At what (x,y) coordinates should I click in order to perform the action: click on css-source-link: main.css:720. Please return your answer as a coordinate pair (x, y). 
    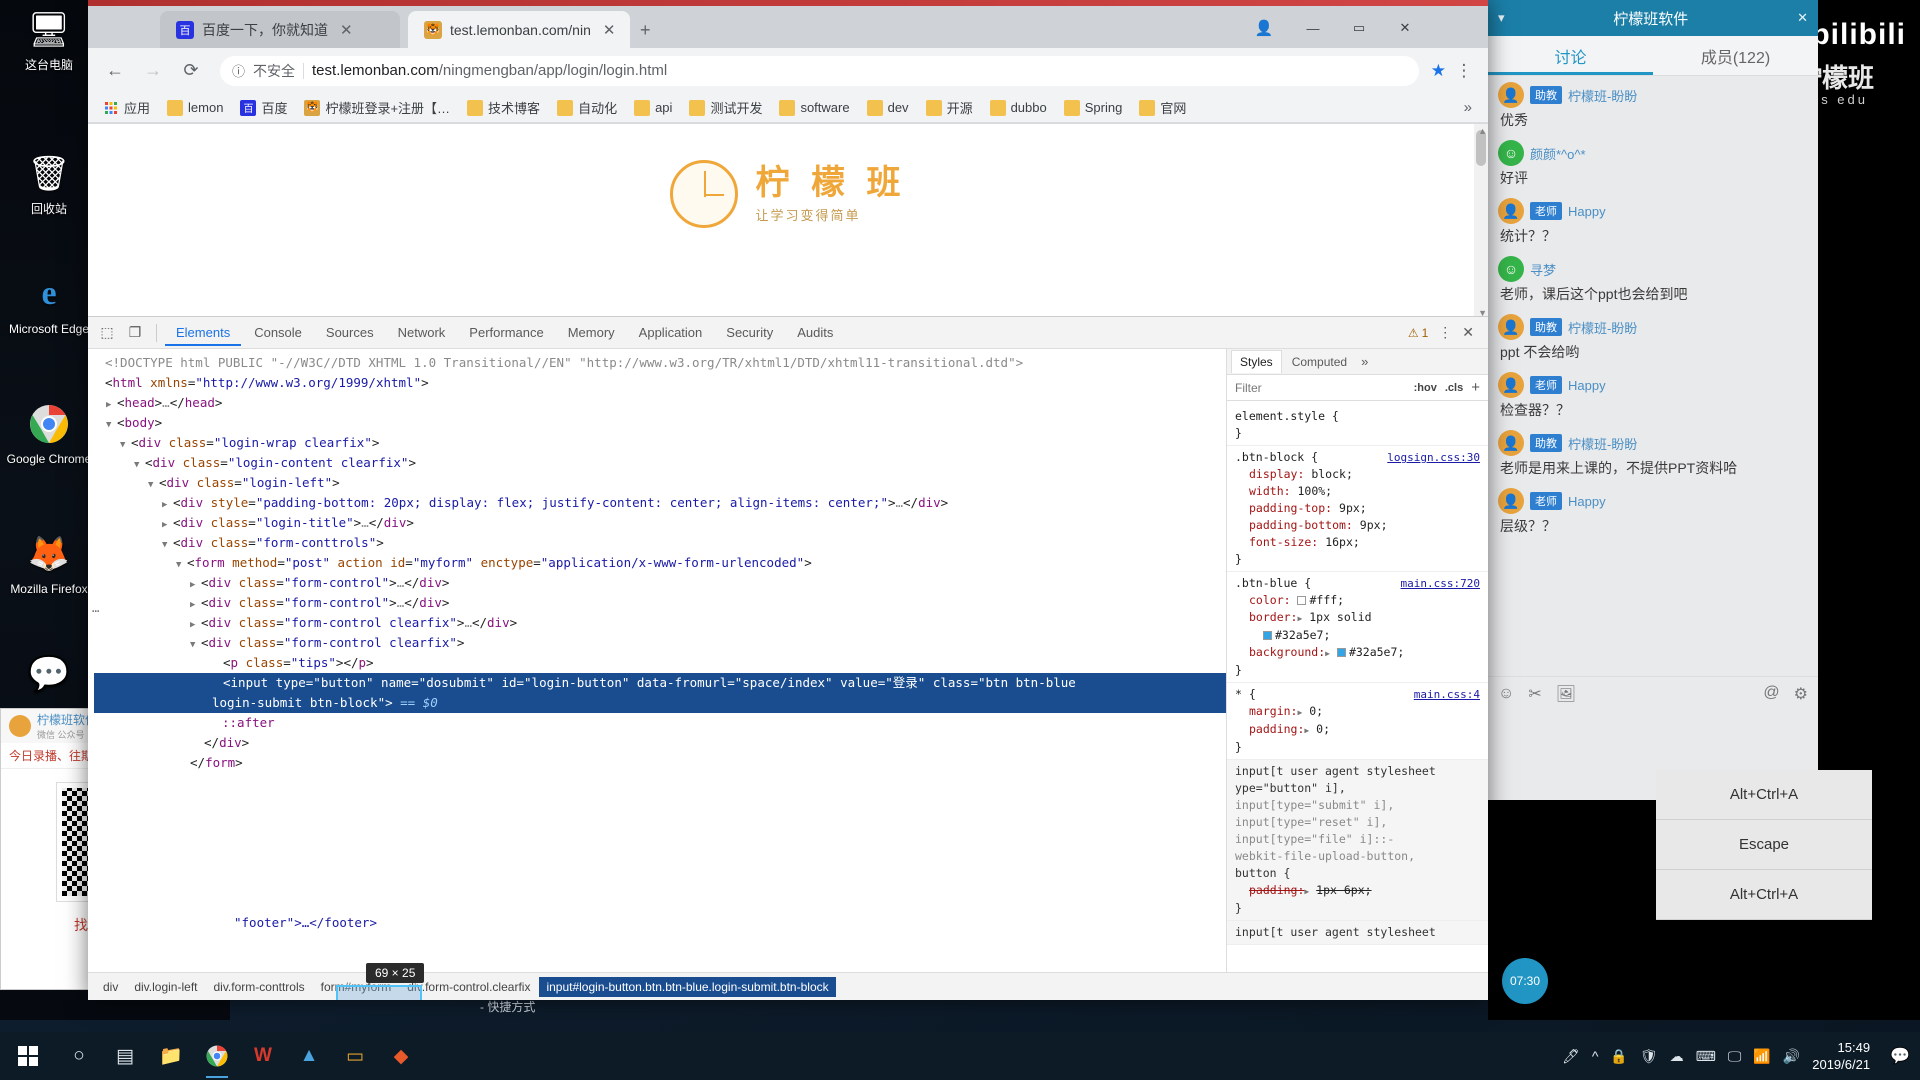
    Looking at the image, I should click on (1440, 583).